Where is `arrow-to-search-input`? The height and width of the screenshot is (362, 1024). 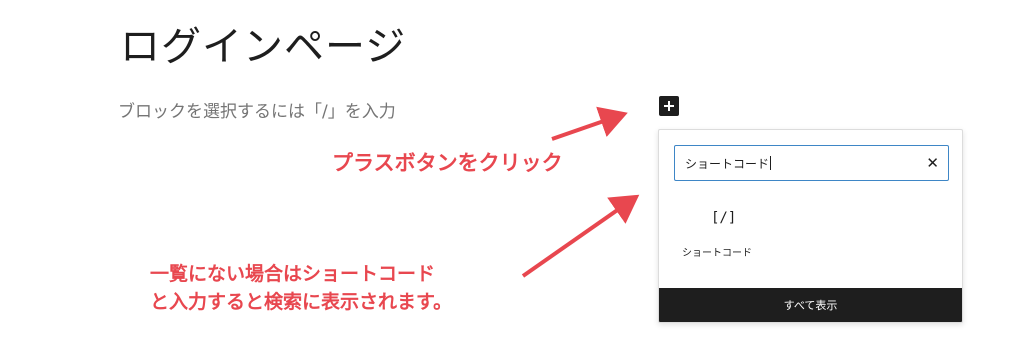
arrow-to-search-input is located at coordinates (580, 236).